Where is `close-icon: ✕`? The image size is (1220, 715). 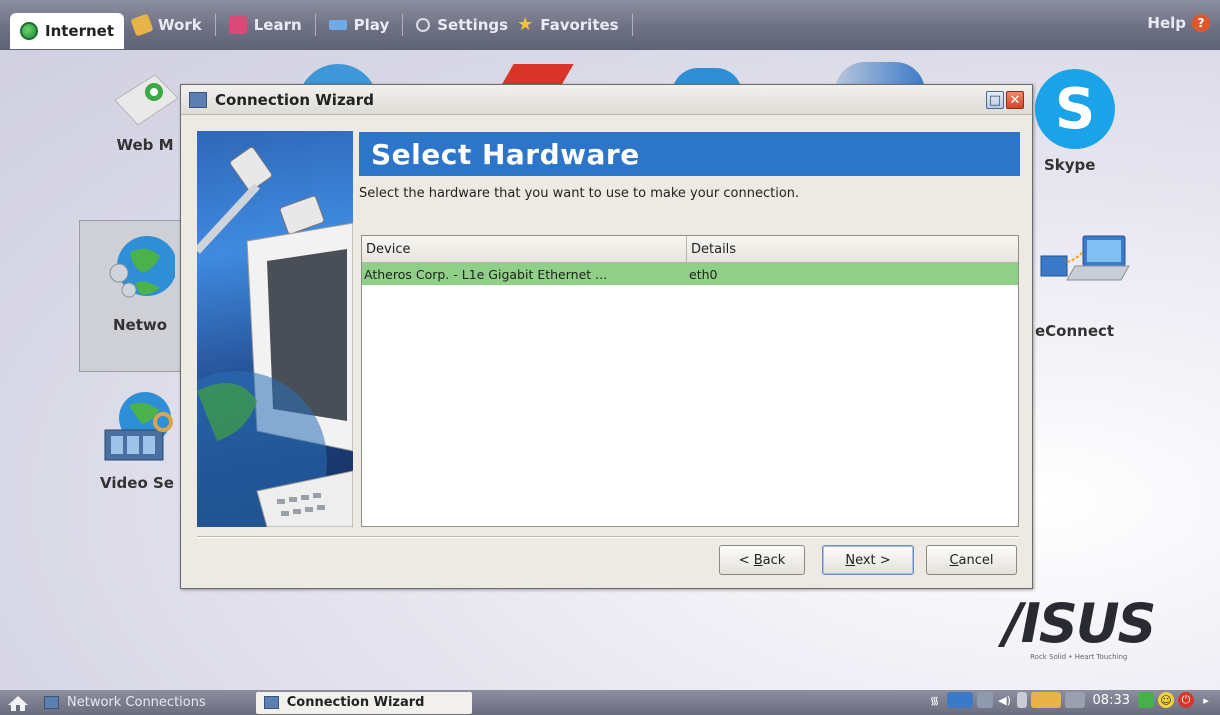 close-icon: ✕ is located at coordinates (1015, 100).